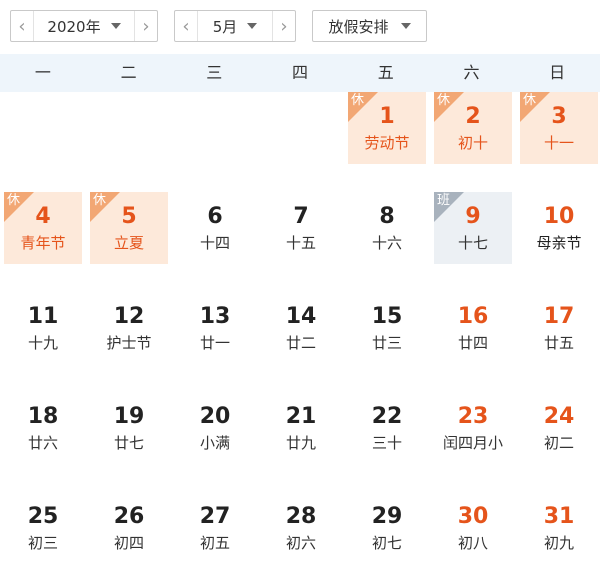 The width and height of the screenshot is (600, 564). I want to click on day-number: 19, so click(129, 416).